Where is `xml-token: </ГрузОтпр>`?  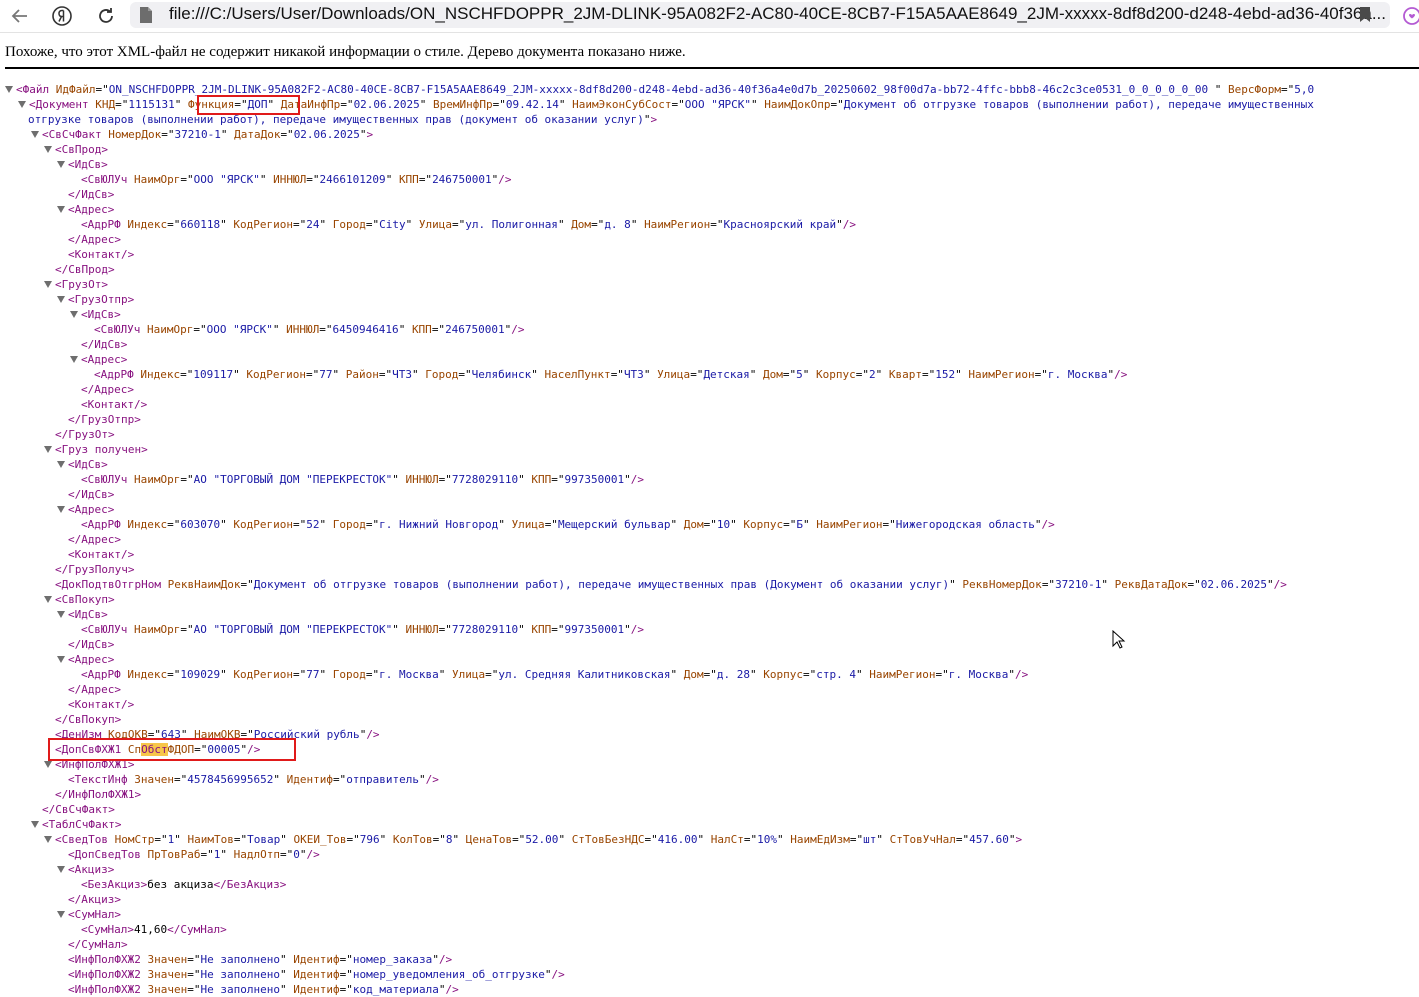 xml-token: </ГрузОтпр> is located at coordinates (104, 419).